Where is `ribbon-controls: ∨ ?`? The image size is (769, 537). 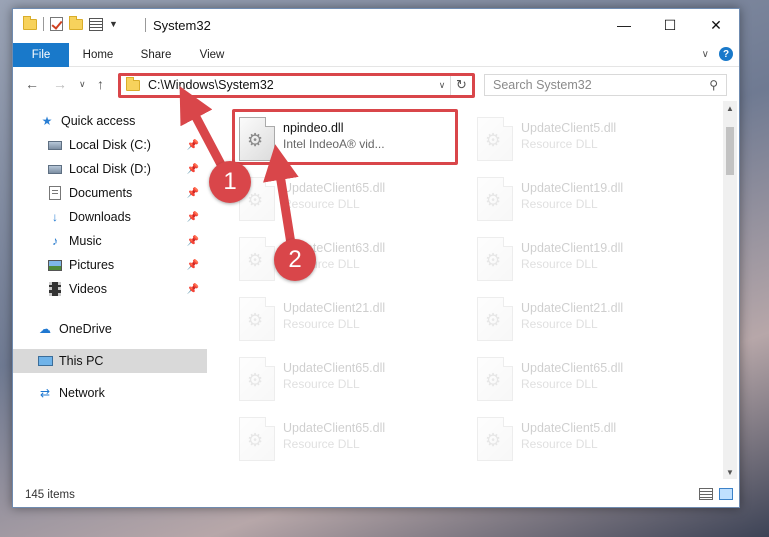
ribbon-controls: ∨ ? is located at coordinates (717, 54).